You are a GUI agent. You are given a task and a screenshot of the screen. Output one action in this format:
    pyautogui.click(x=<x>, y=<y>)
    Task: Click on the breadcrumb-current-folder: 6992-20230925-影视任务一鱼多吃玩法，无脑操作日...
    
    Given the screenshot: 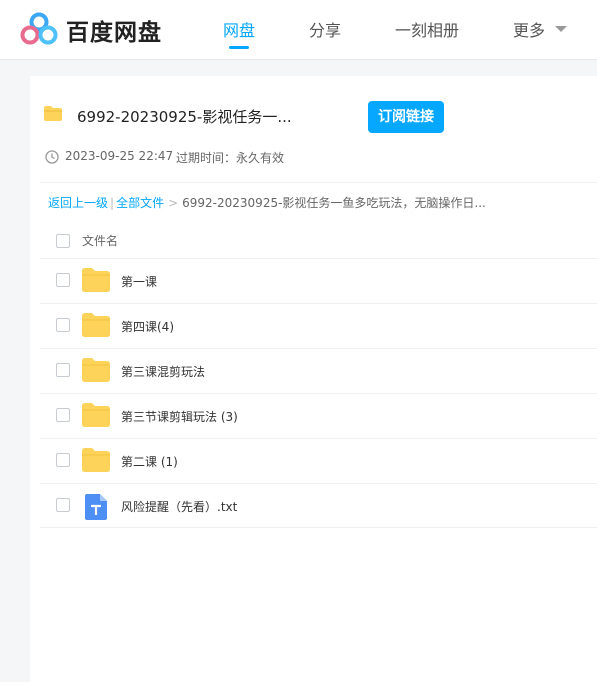 What is the action you would take?
    pyautogui.click(x=334, y=203)
    